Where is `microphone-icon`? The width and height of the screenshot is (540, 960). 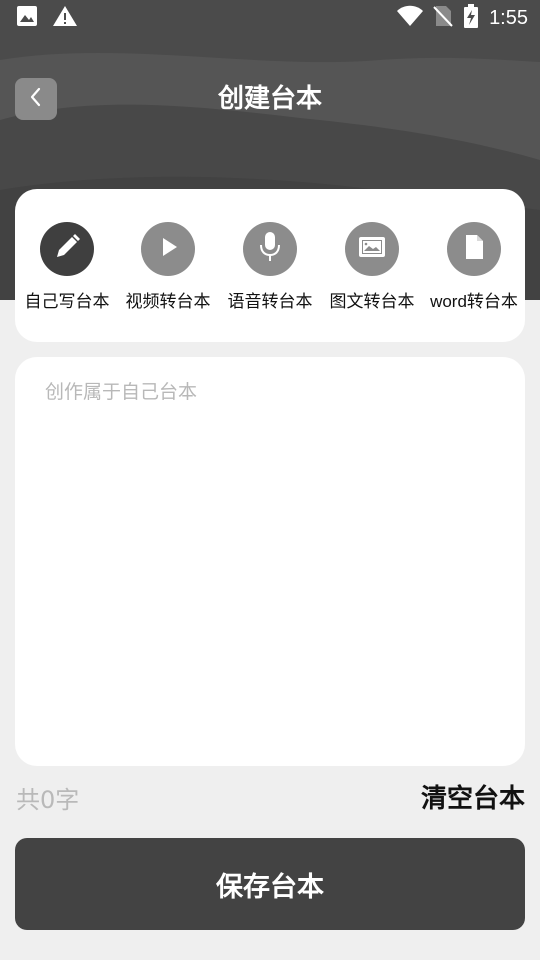
microphone-icon is located at coordinates (270, 249).